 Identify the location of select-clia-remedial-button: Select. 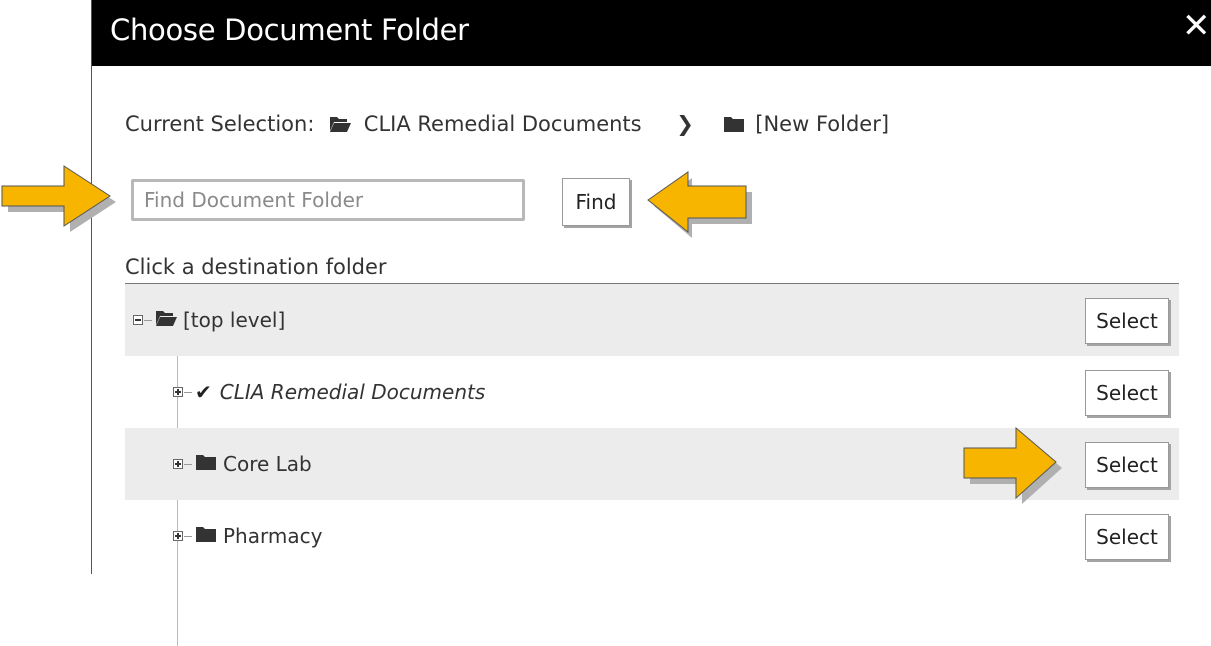
(1127, 393).